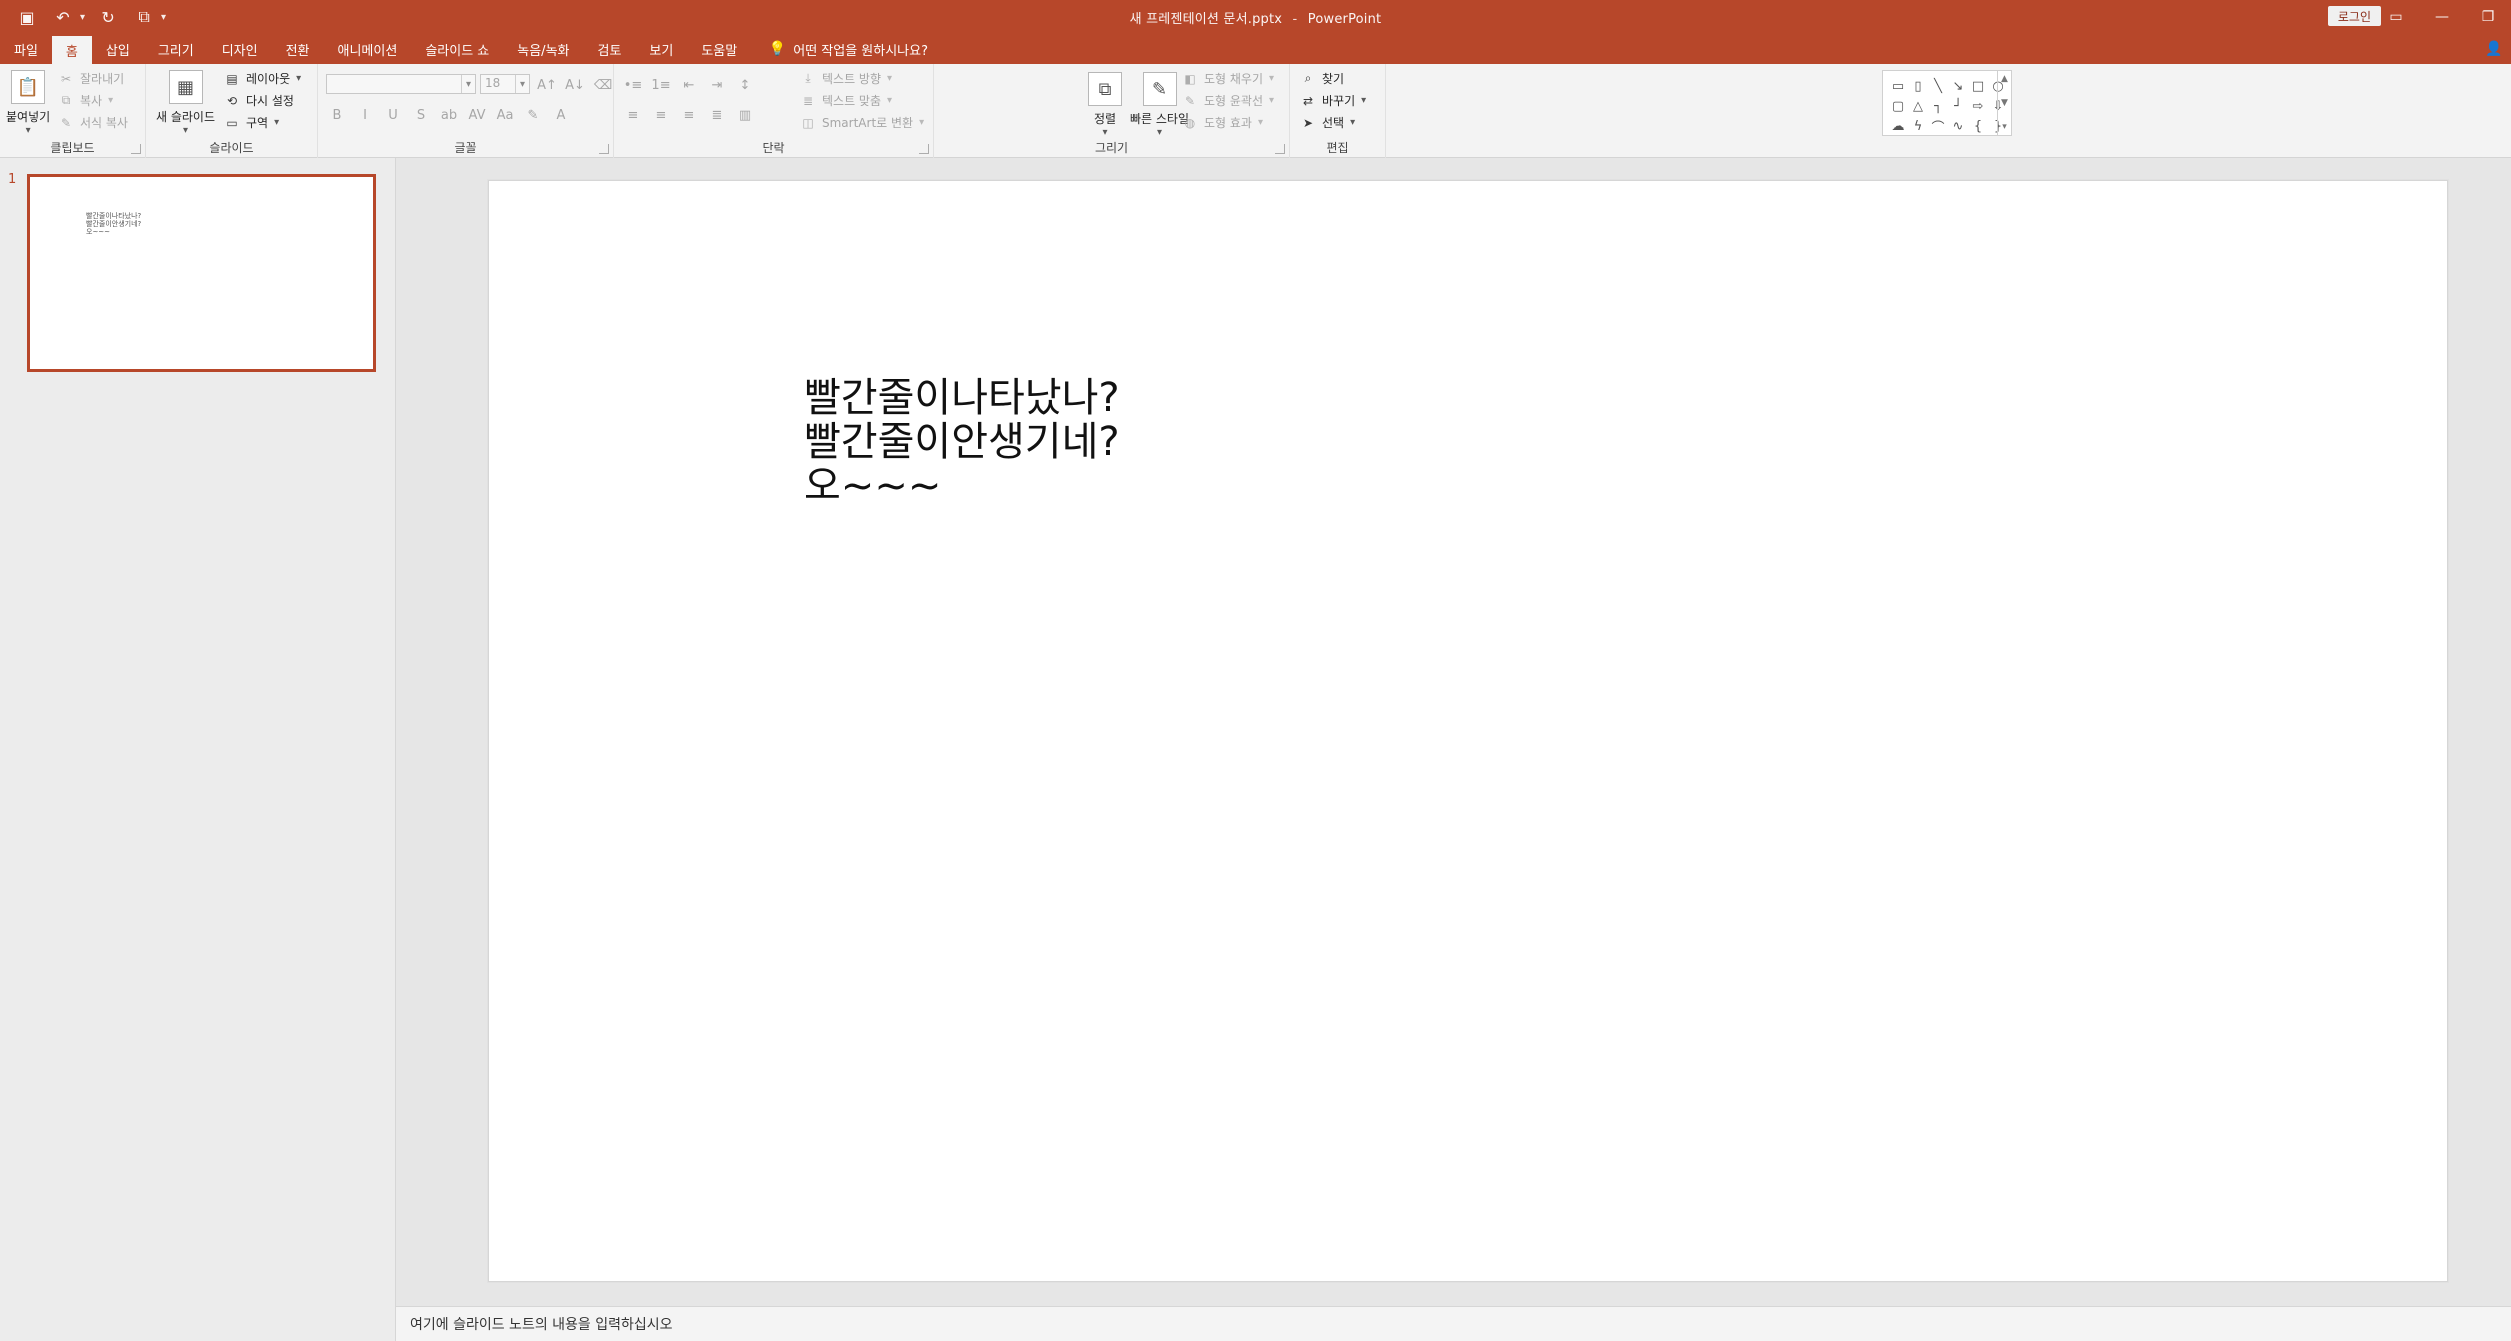 Image resolution: width=2511 pixels, height=1341 pixels. What do you see at coordinates (924, 149) in the screenshot?
I see `paragraph-dialog-launcher` at bounding box center [924, 149].